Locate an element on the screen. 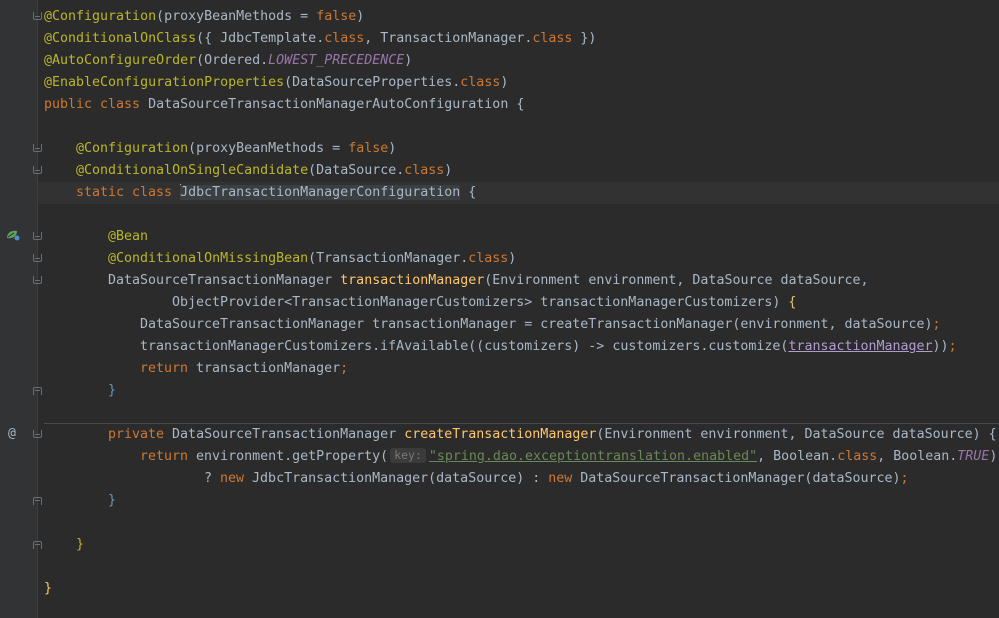 This screenshot has height=618, width=999. code-text: , TransactionManager. is located at coordinates (448, 38).